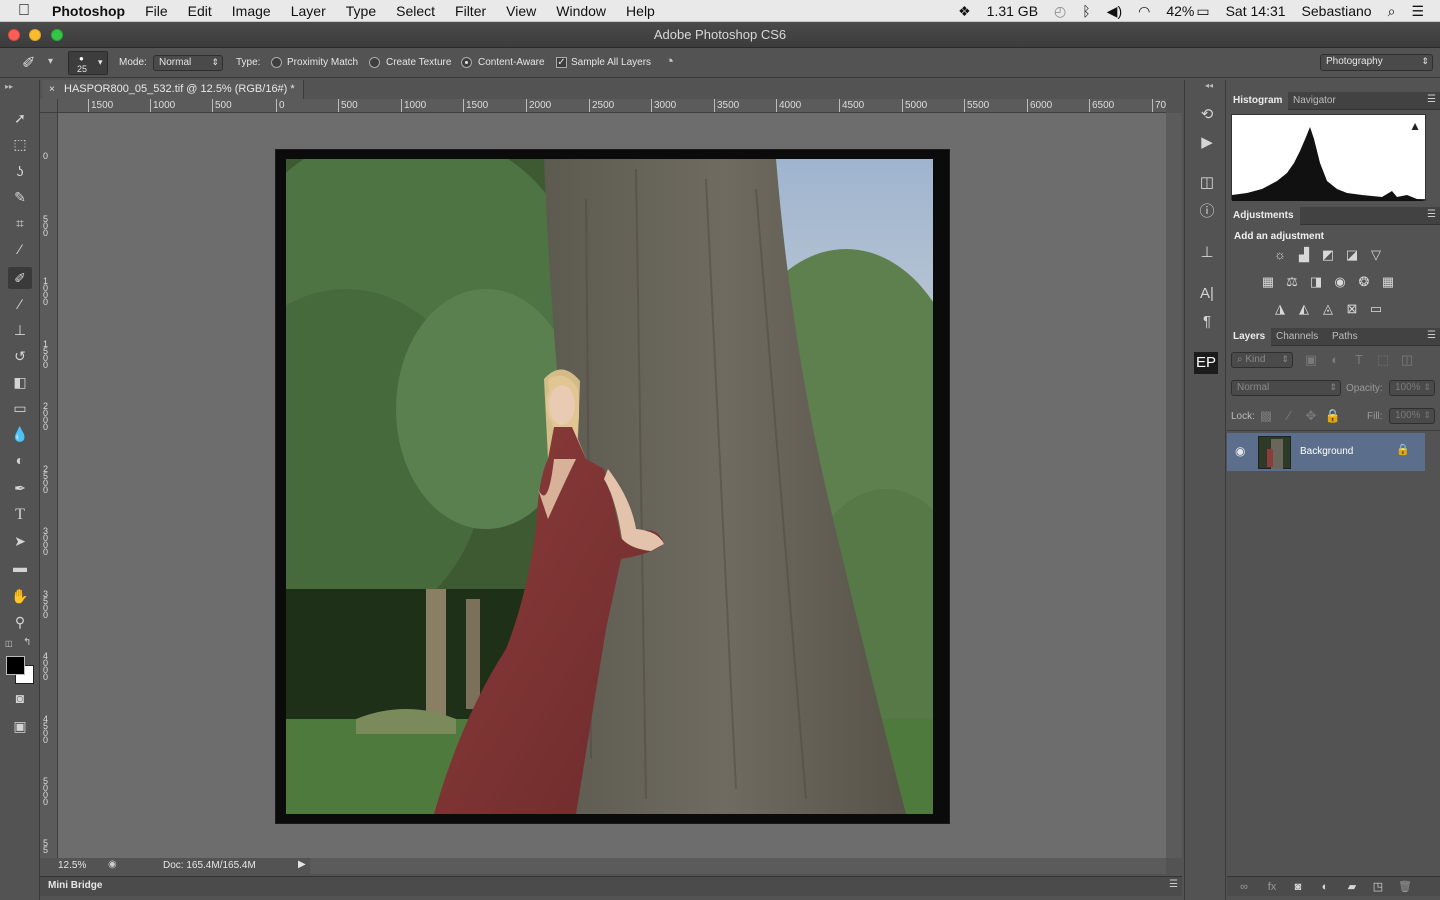 The height and width of the screenshot is (900, 1440). Describe the element at coordinates (308, 11) in the screenshot. I see `menu-layer: Layer` at that location.